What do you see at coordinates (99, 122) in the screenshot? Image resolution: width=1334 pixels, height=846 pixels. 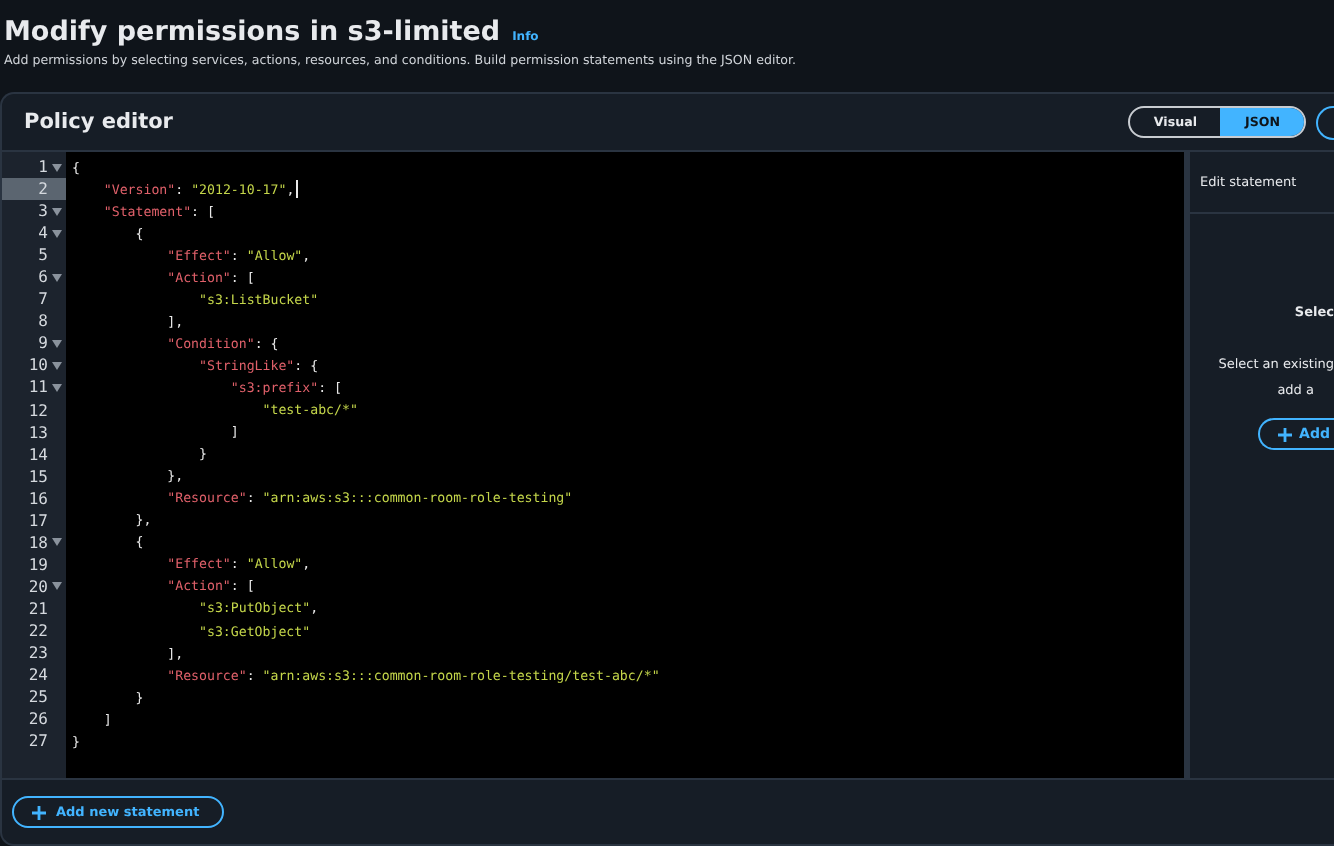 I see `panel-title: Policy editor` at bounding box center [99, 122].